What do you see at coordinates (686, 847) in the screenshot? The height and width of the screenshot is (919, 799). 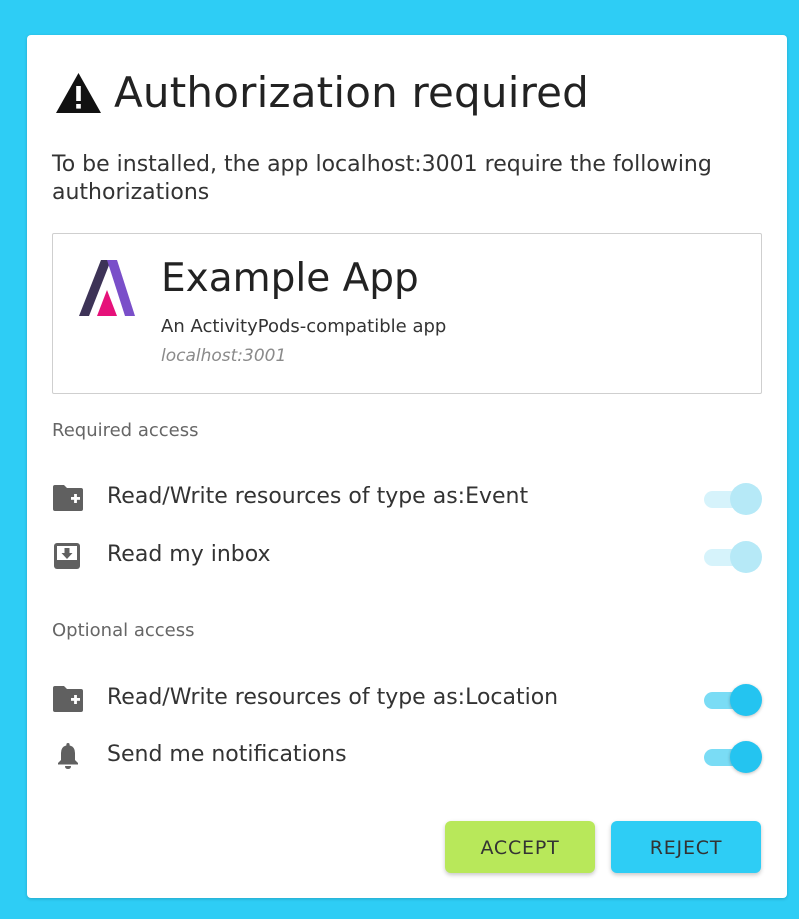 I see `reject-button: REJECT` at bounding box center [686, 847].